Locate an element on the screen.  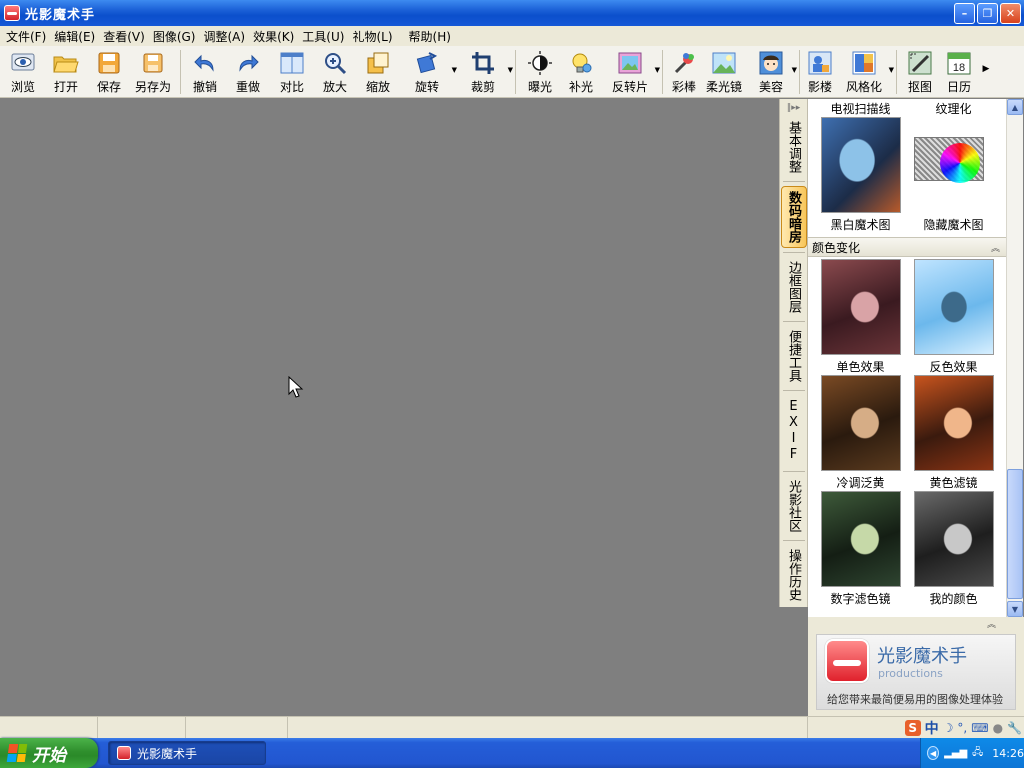
tab-history: 操作历史 is located at coordinates (794, 575).